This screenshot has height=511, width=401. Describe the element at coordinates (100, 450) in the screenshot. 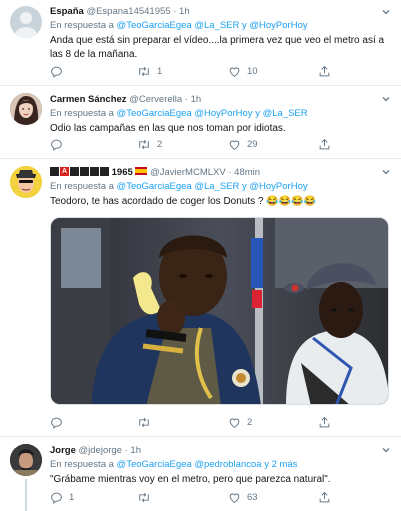

I see `user-handle: @jdejorge` at that location.